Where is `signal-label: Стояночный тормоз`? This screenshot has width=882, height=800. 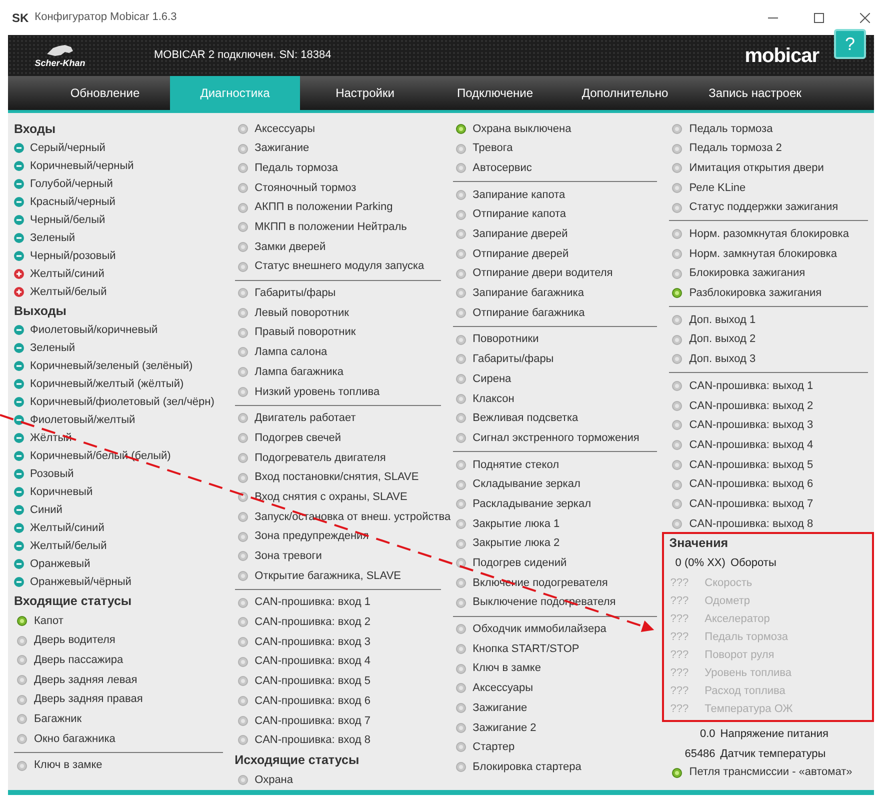 signal-label: Стояночный тормоз is located at coordinates (305, 188).